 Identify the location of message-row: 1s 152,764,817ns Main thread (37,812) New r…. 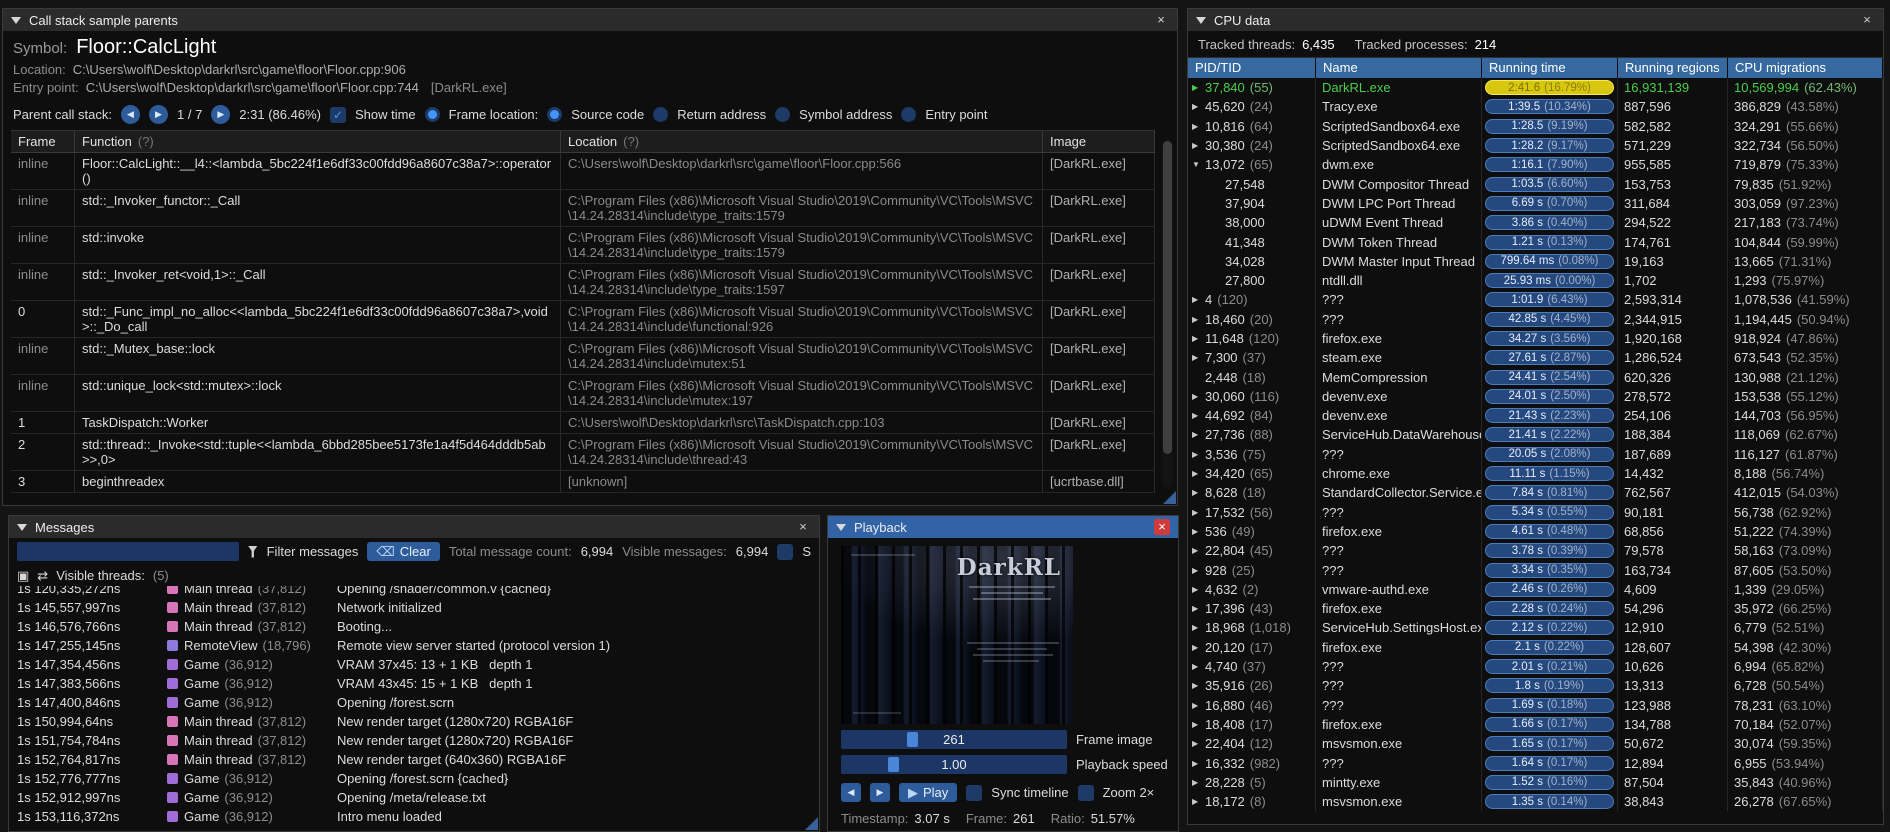
(414, 759).